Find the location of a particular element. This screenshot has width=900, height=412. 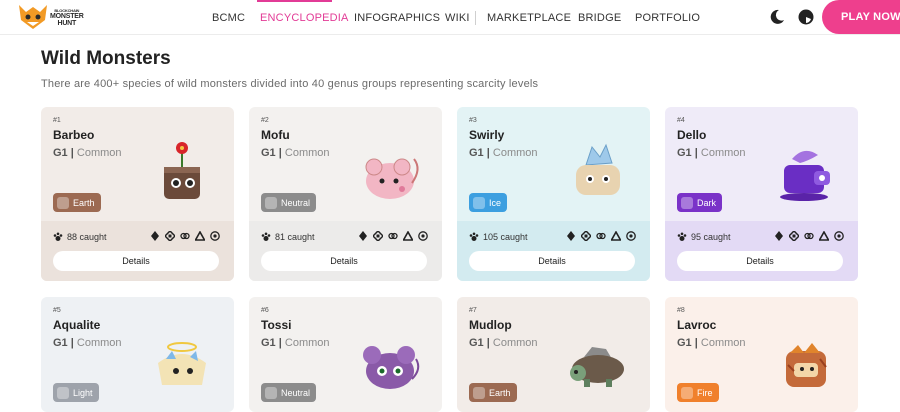

monster-number: #3 is located at coordinates (473, 120).